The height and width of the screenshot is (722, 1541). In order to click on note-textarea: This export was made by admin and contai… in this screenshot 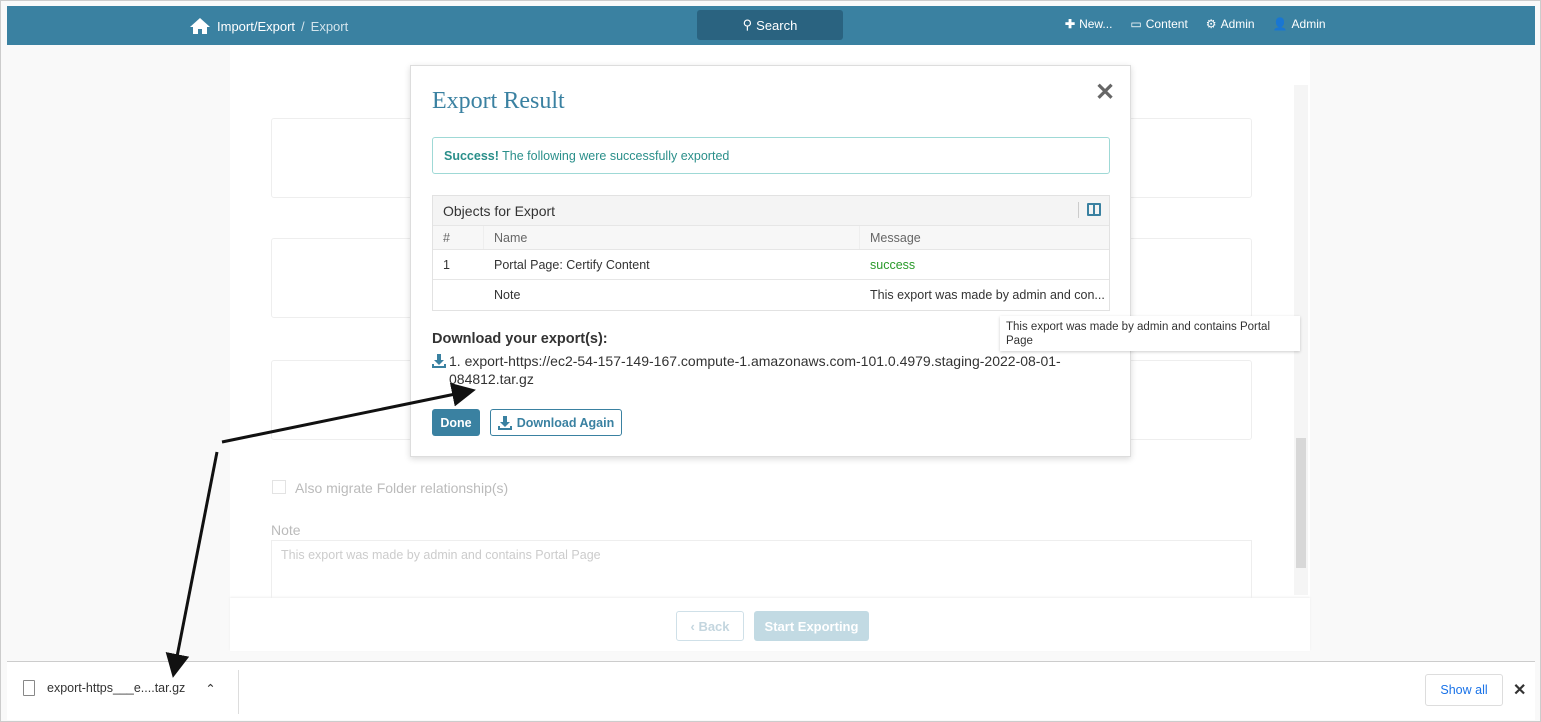, I will do `click(761, 570)`.